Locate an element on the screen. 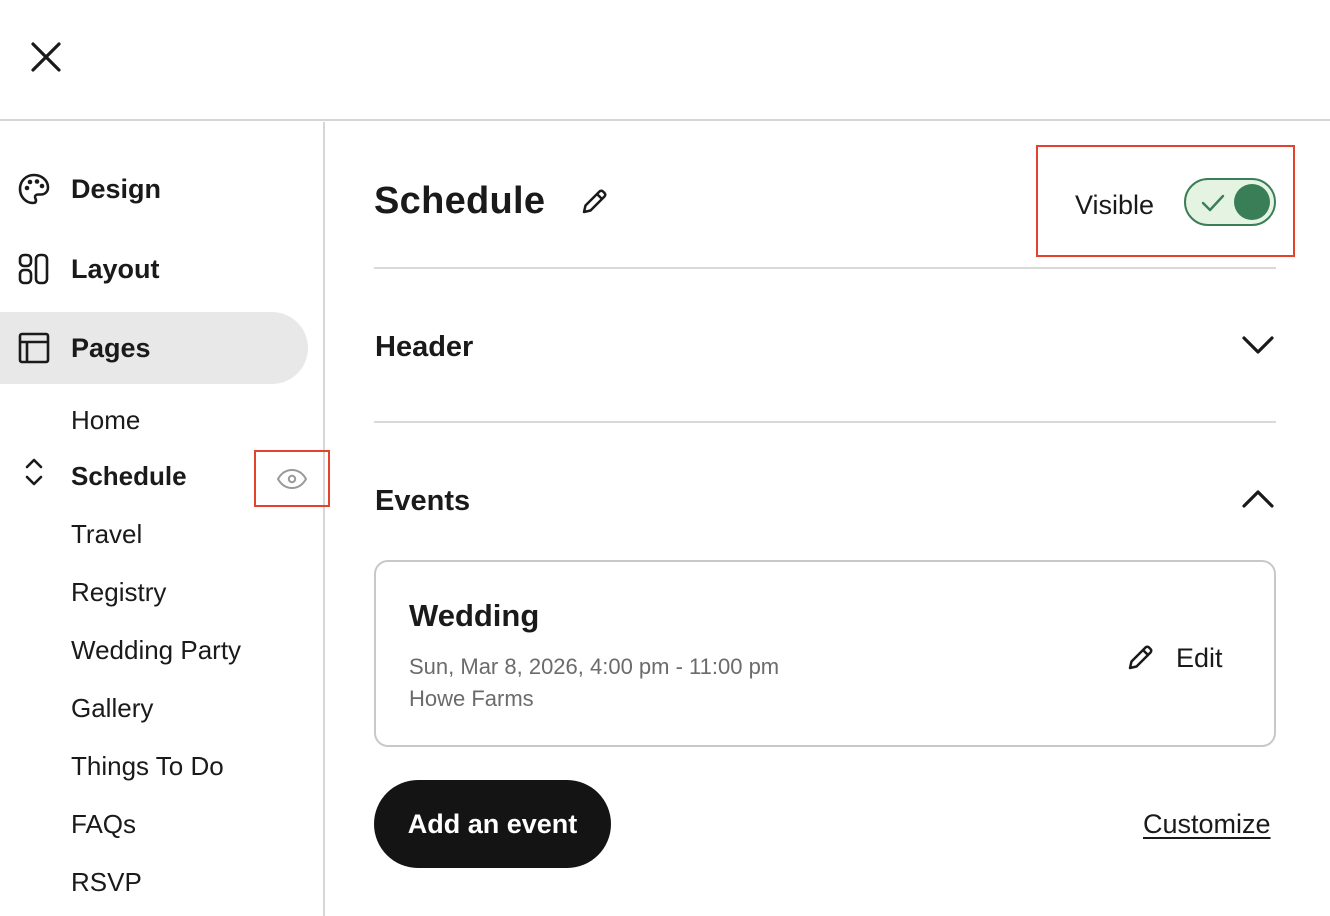 This screenshot has width=1330, height=916. event-title: Wedding is located at coordinates (474, 615).